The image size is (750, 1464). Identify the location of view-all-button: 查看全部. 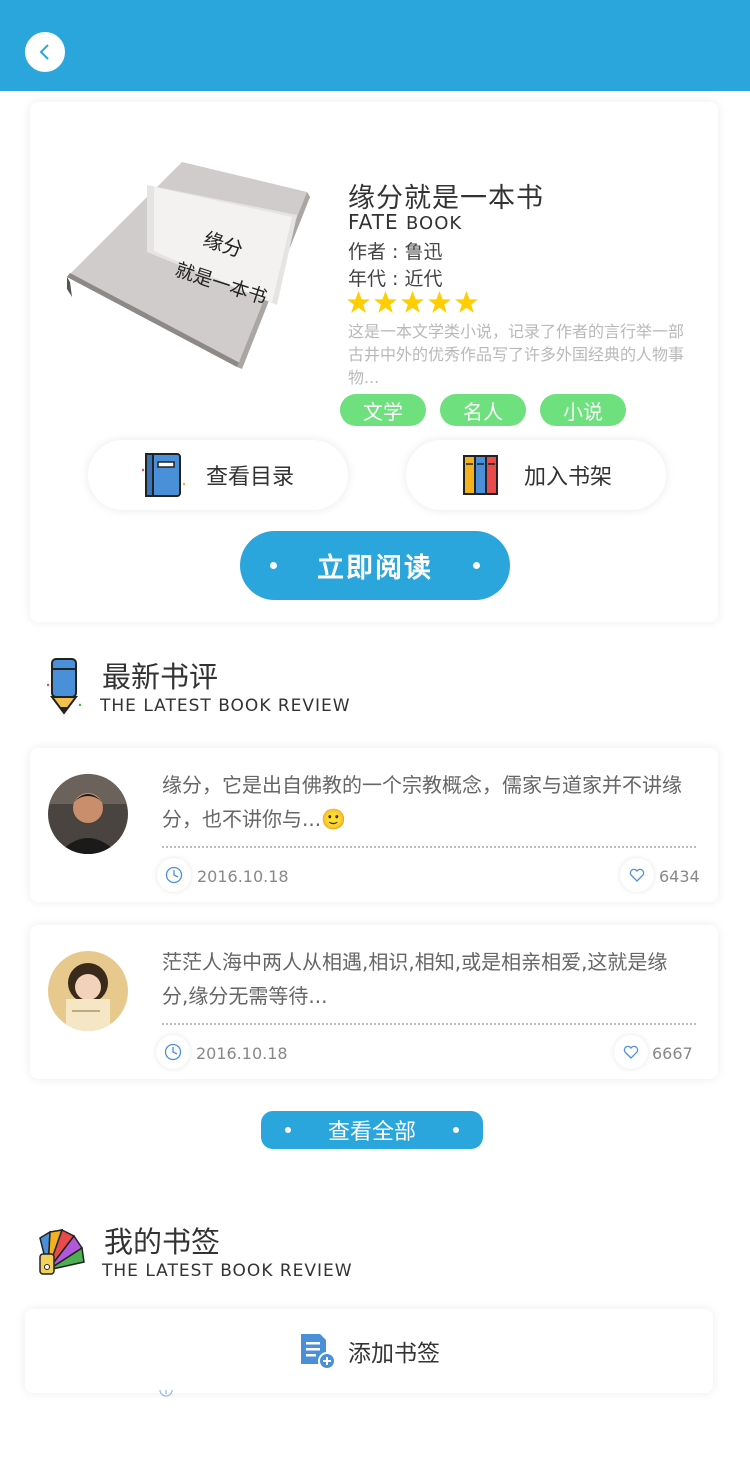
(372, 1130).